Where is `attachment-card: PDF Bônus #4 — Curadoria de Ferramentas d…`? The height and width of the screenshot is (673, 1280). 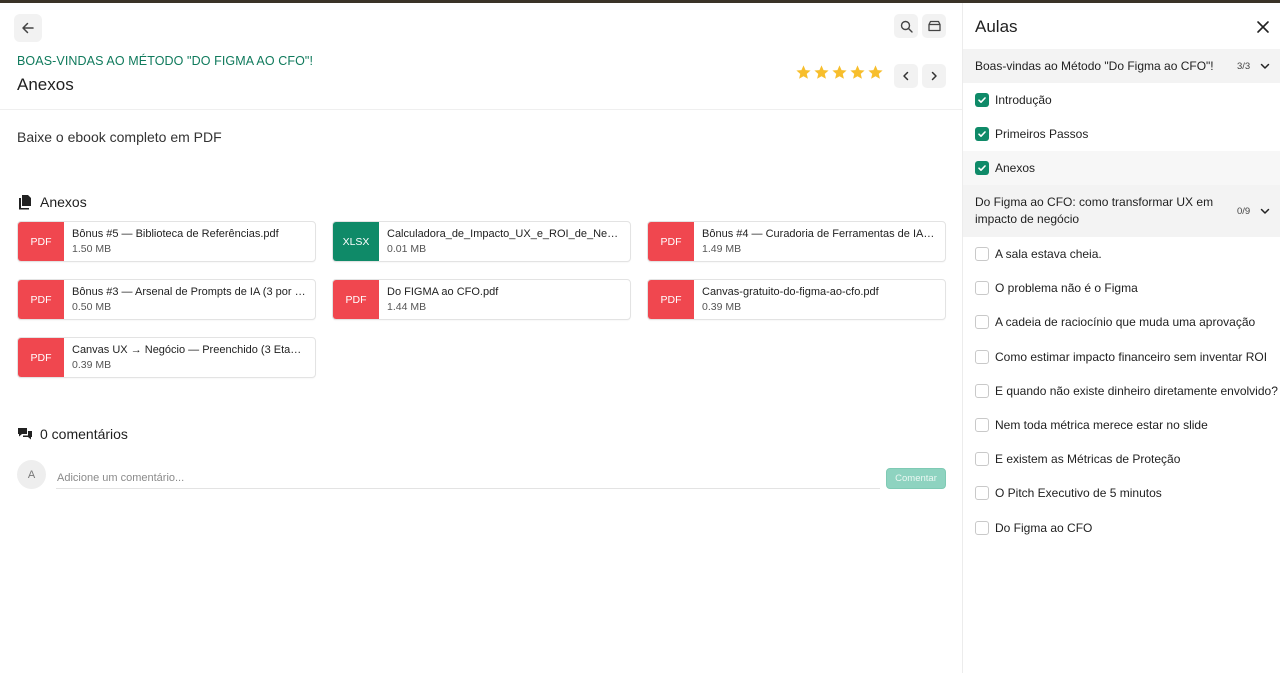
attachment-card: PDF Bônus #4 — Curadoria de Ferramentas d… is located at coordinates (796, 241).